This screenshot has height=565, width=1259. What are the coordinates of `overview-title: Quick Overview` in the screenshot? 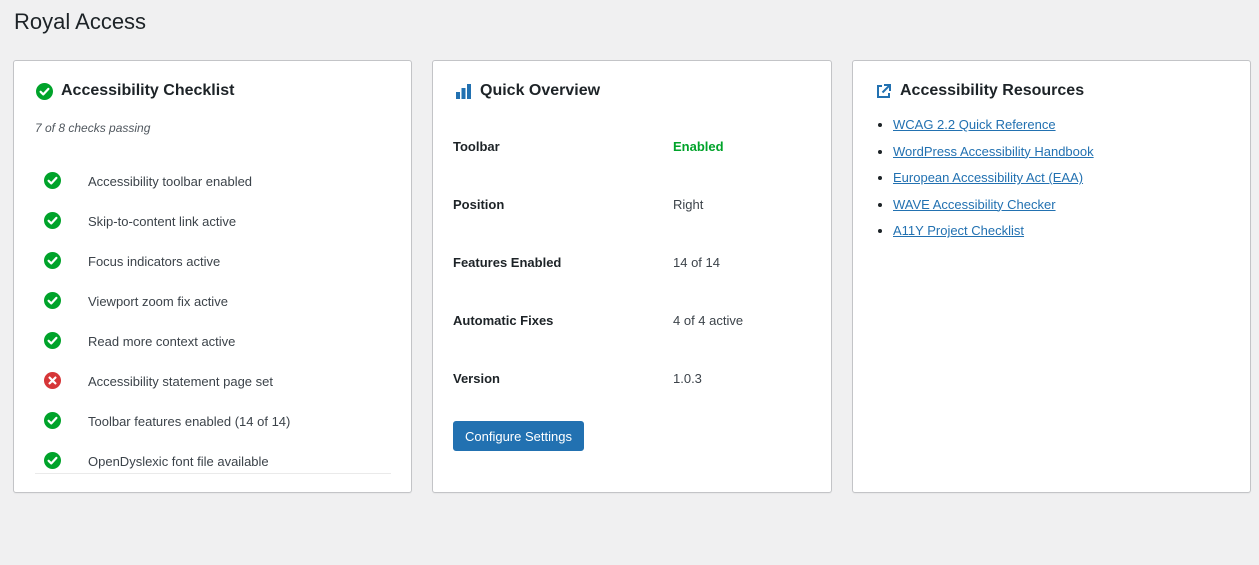 It's located at (540, 90).